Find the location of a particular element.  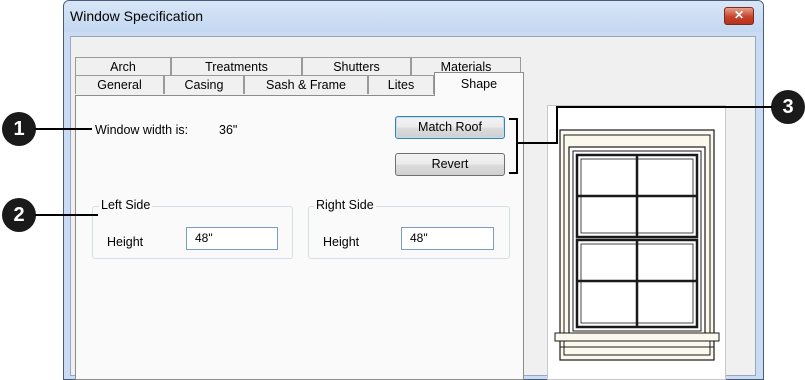

tab-label: Sash & Frame is located at coordinates (306, 85).